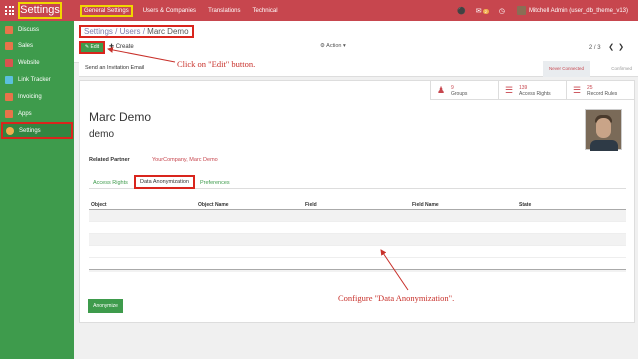 The width and height of the screenshot is (638, 359). What do you see at coordinates (396, 298) in the screenshot?
I see `tab-annotation: Configure "Data Anonymization".` at bounding box center [396, 298].